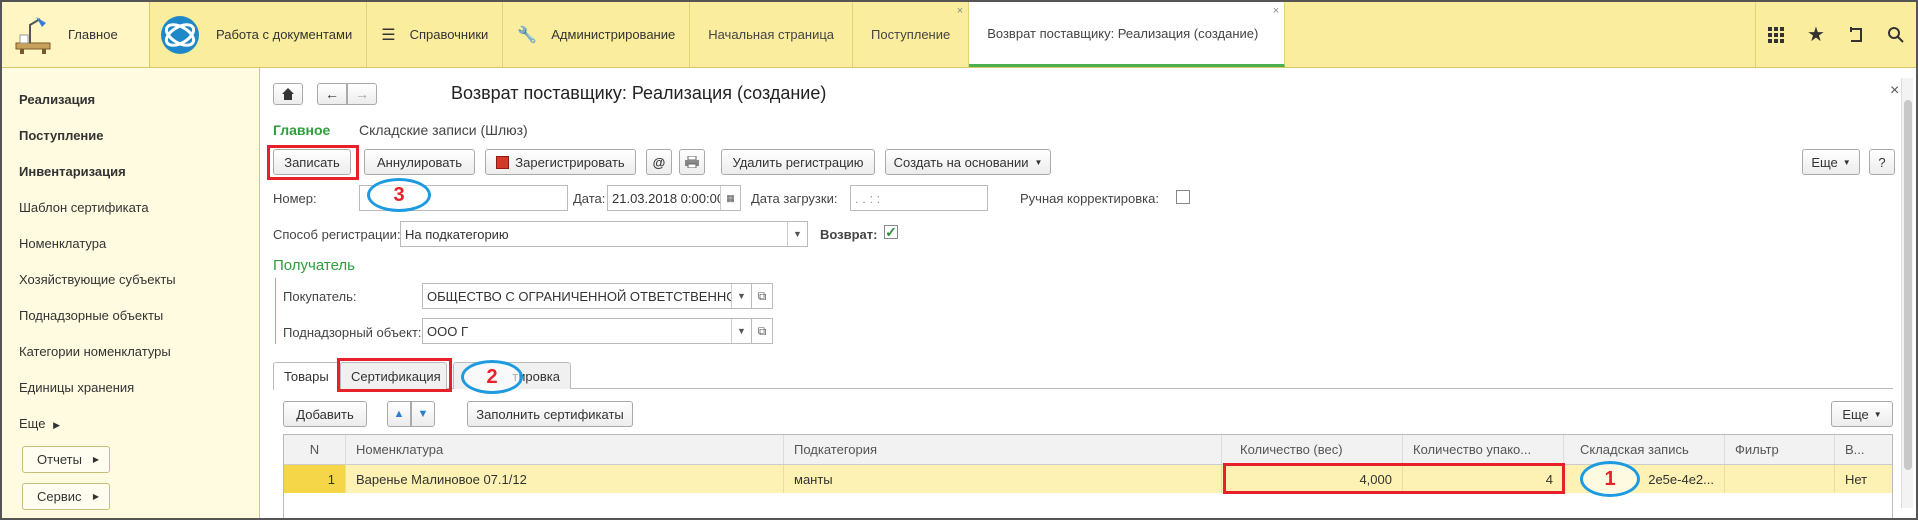 The image size is (1918, 520). Describe the element at coordinates (919, 198) in the screenshot. I see `load-date-field: . . : :` at that location.